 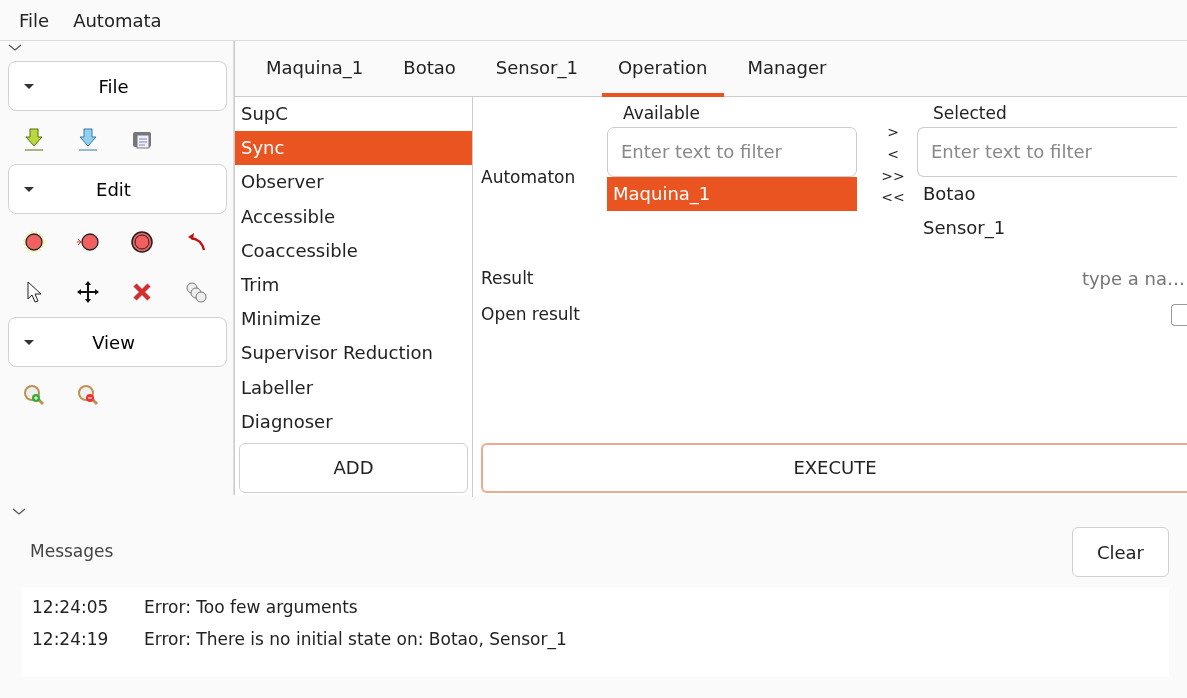 What do you see at coordinates (1047, 193) in the screenshot?
I see `list-item: Botao` at bounding box center [1047, 193].